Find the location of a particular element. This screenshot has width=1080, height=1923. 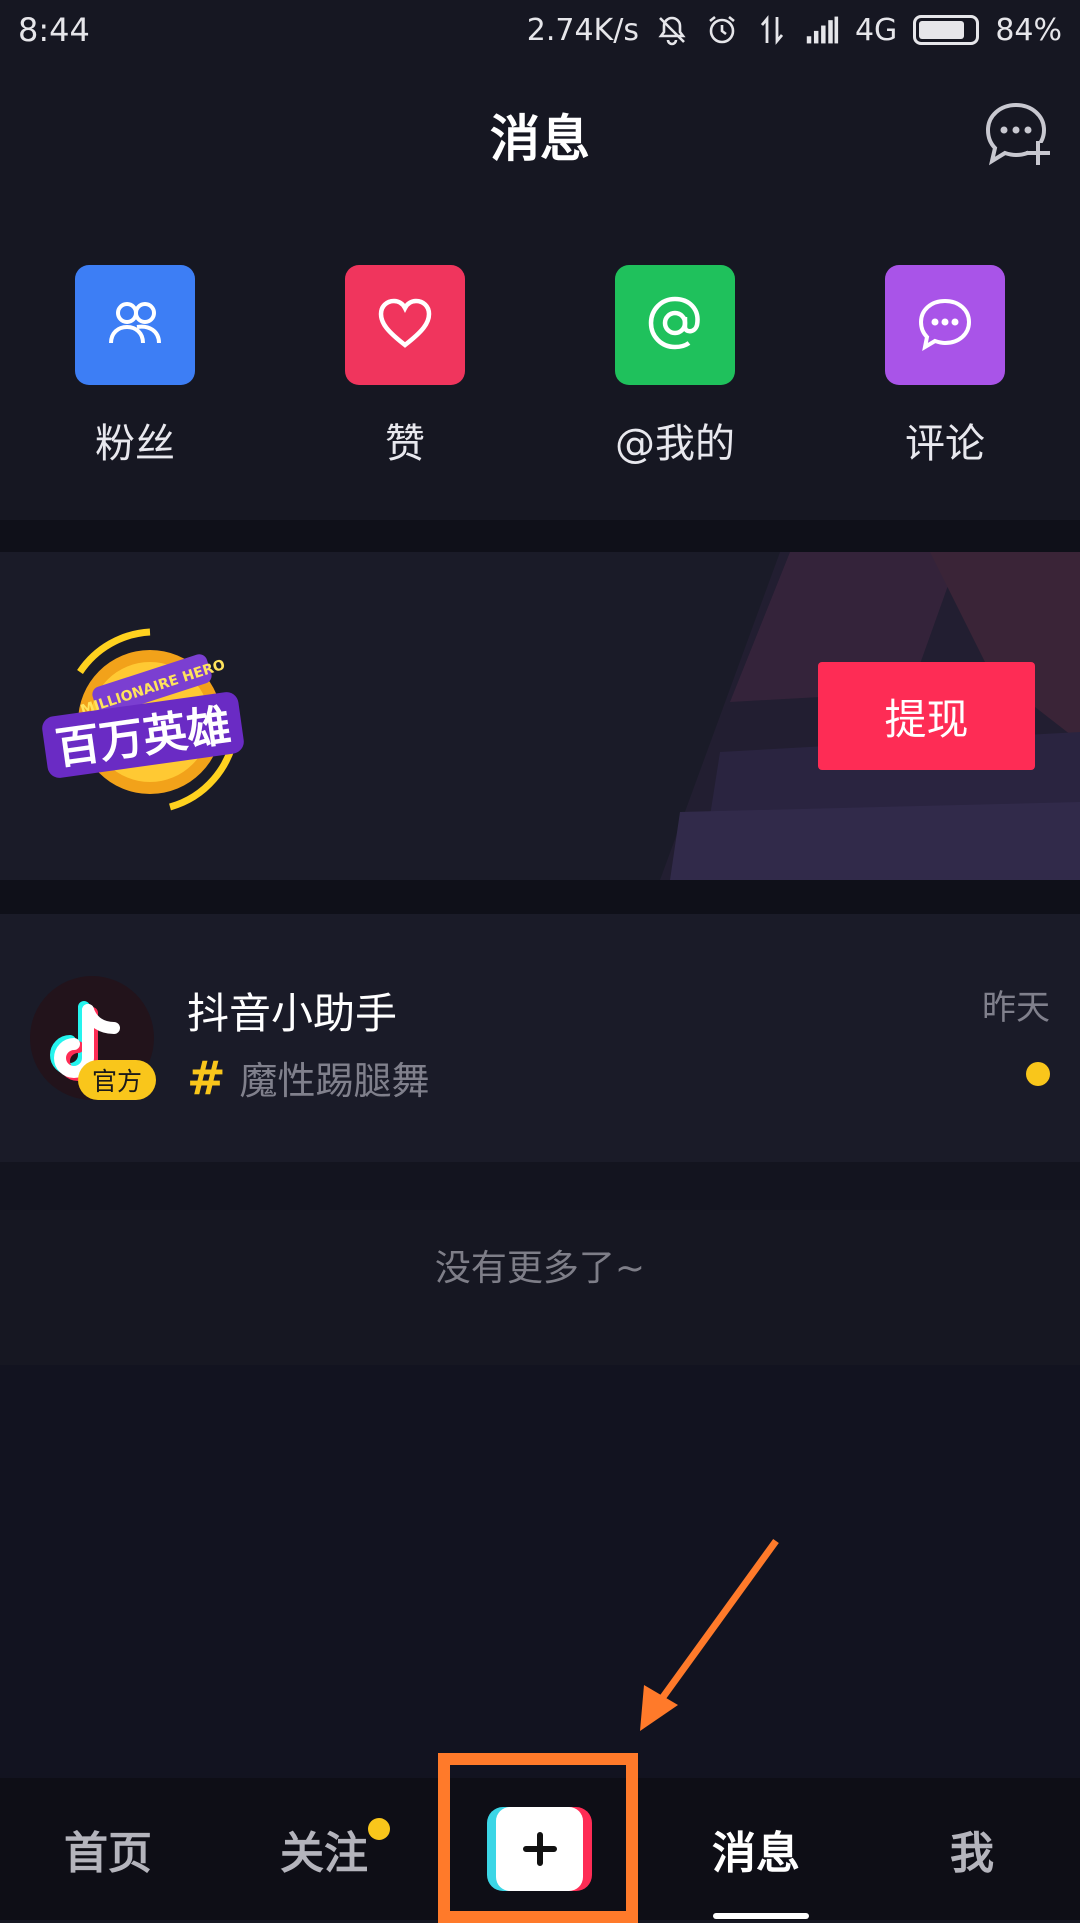

comment-icon is located at coordinates (945, 325).